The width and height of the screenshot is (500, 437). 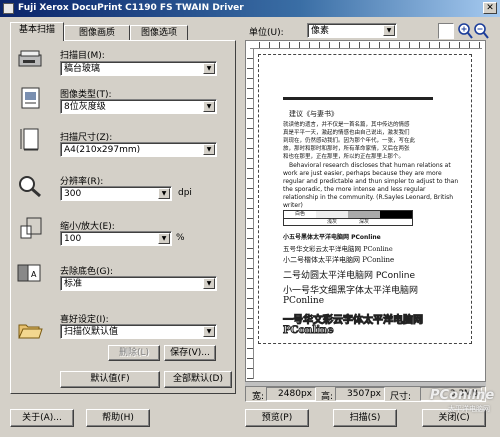 What do you see at coordinates (277, 418) in the screenshot?
I see `preview-button: 预览(P)` at bounding box center [277, 418].